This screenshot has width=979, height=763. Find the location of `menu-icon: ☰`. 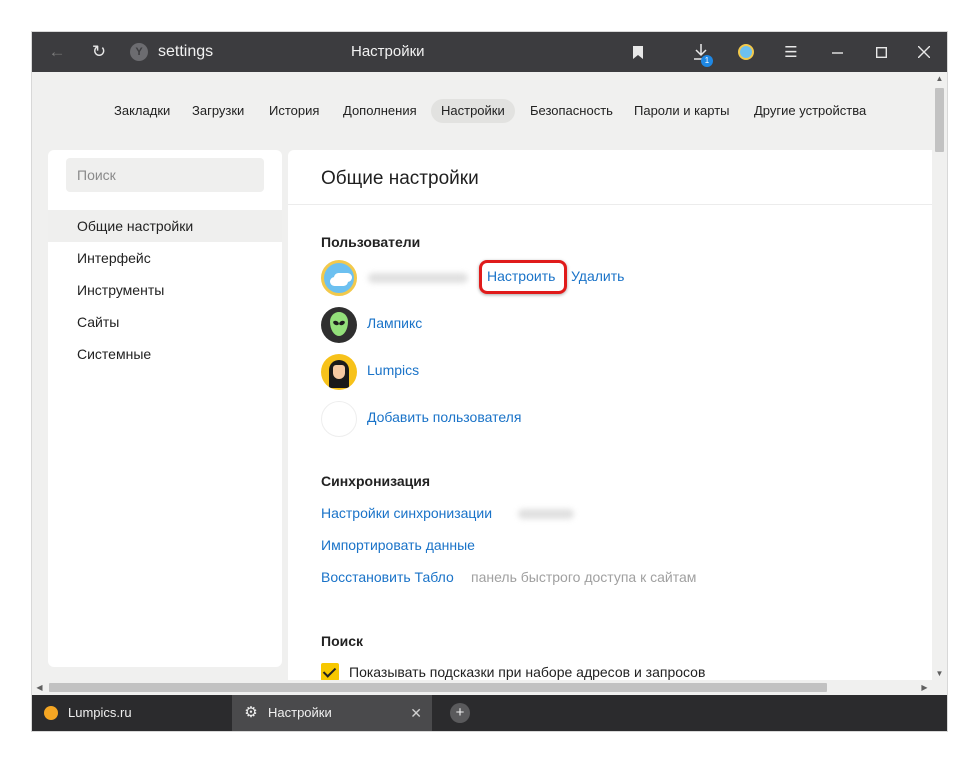

menu-icon: ☰ is located at coordinates (791, 52).